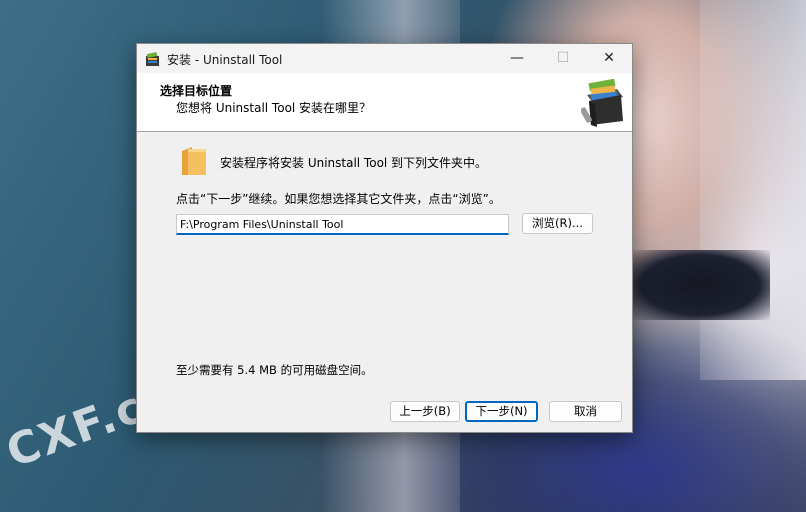  I want to click on back-button: 上一步(B), so click(425, 411).